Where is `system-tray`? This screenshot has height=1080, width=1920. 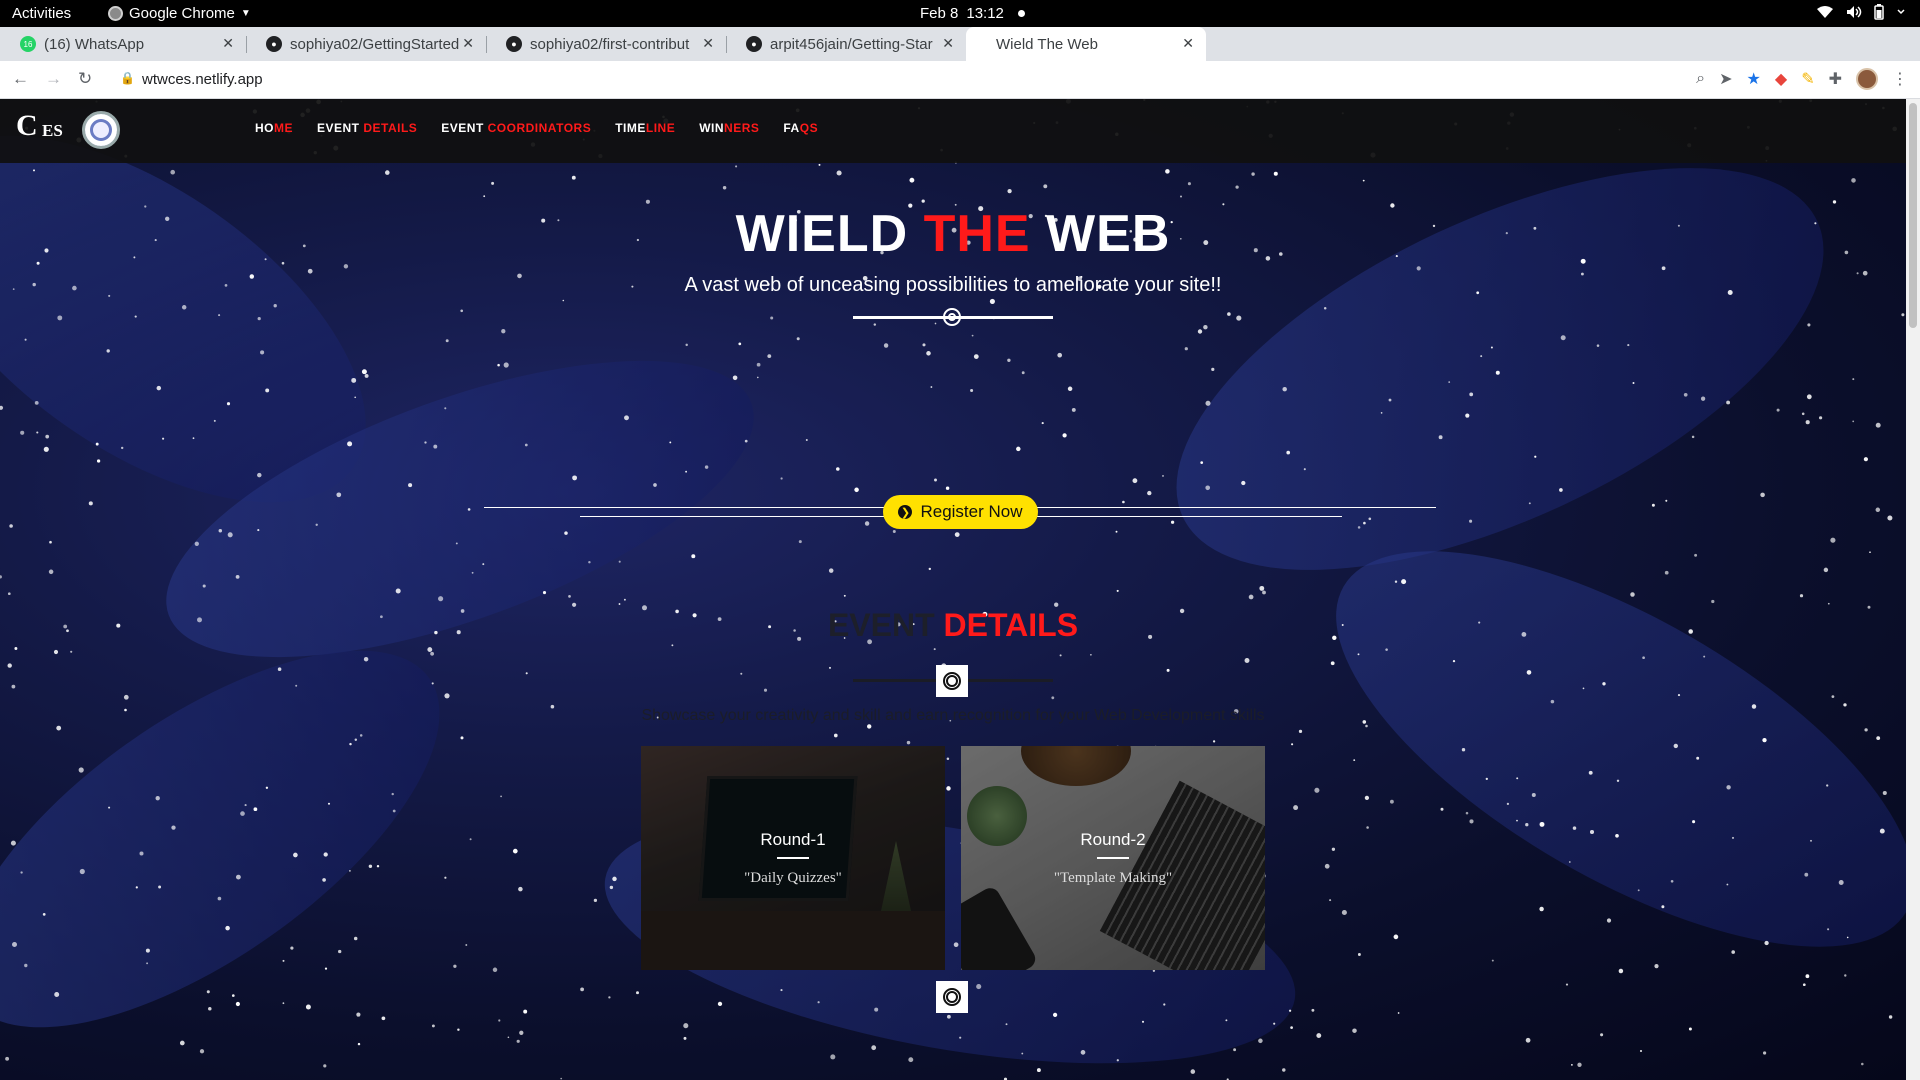 system-tray is located at coordinates (1861, 12).